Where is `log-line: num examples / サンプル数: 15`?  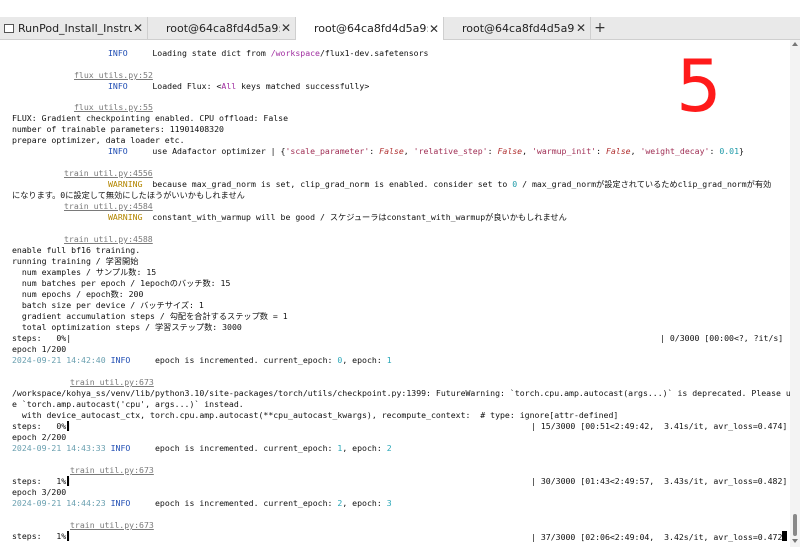 log-line: num examples / サンプル数: 15 is located at coordinates (84, 272).